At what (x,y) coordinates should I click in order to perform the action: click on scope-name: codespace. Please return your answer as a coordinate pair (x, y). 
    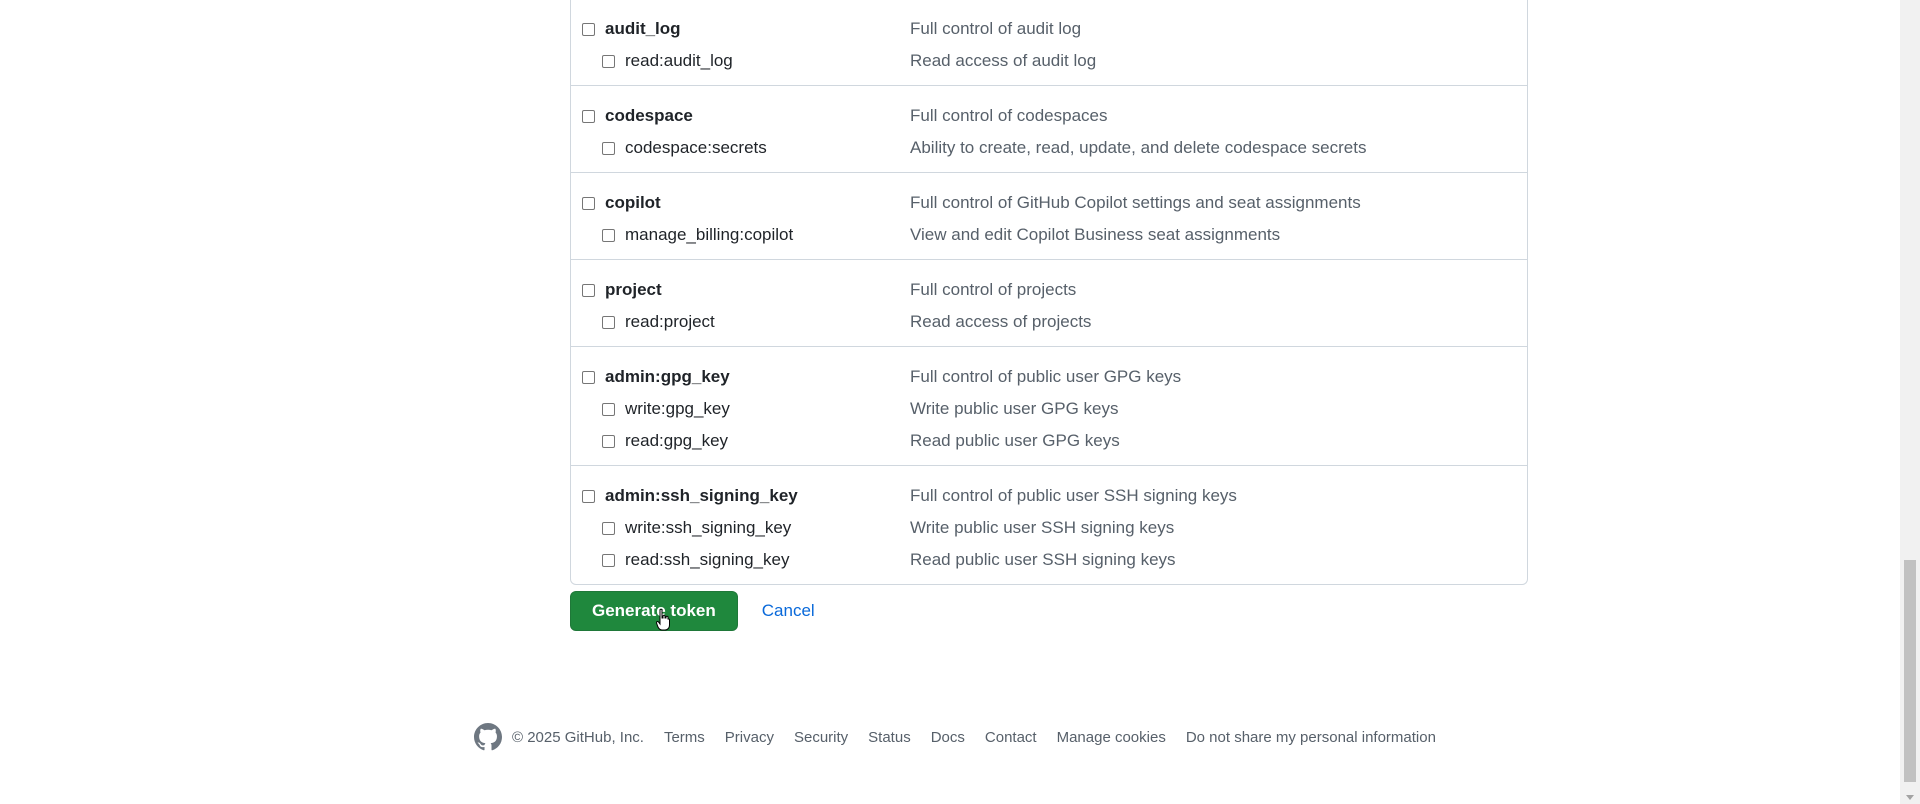
    Looking at the image, I should click on (649, 115).